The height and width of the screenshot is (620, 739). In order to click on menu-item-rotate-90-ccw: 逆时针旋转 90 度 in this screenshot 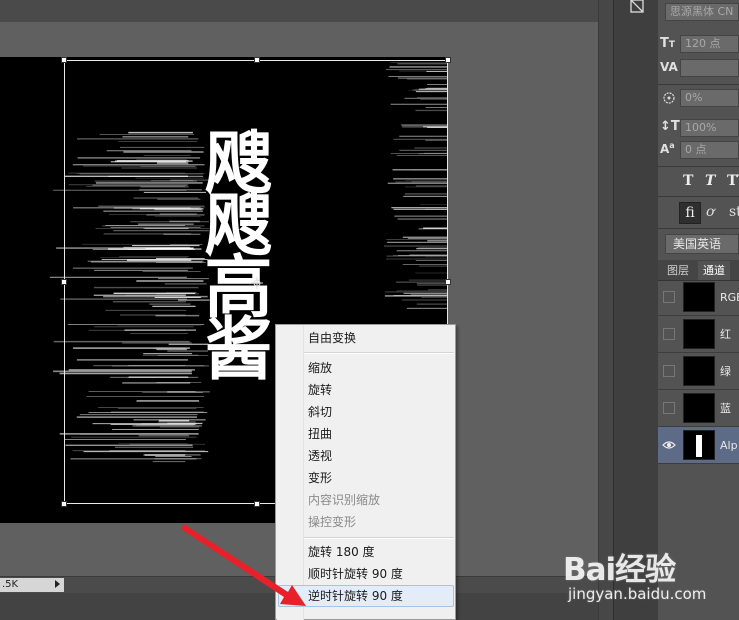, I will do `click(355, 596)`.